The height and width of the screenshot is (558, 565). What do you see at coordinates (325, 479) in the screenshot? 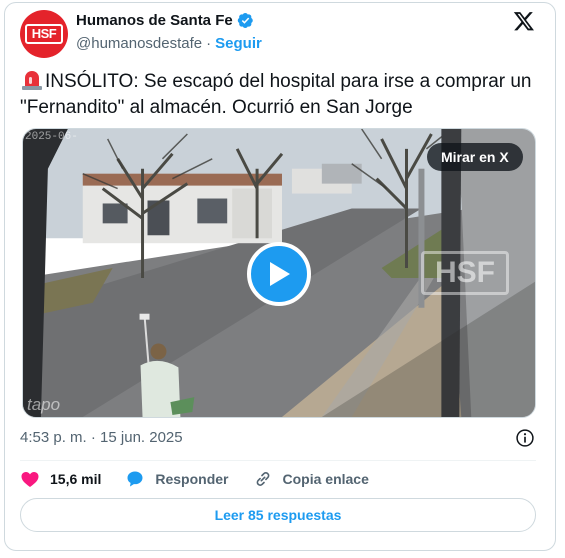
I see `copy-link-label: Copia enlace` at bounding box center [325, 479].